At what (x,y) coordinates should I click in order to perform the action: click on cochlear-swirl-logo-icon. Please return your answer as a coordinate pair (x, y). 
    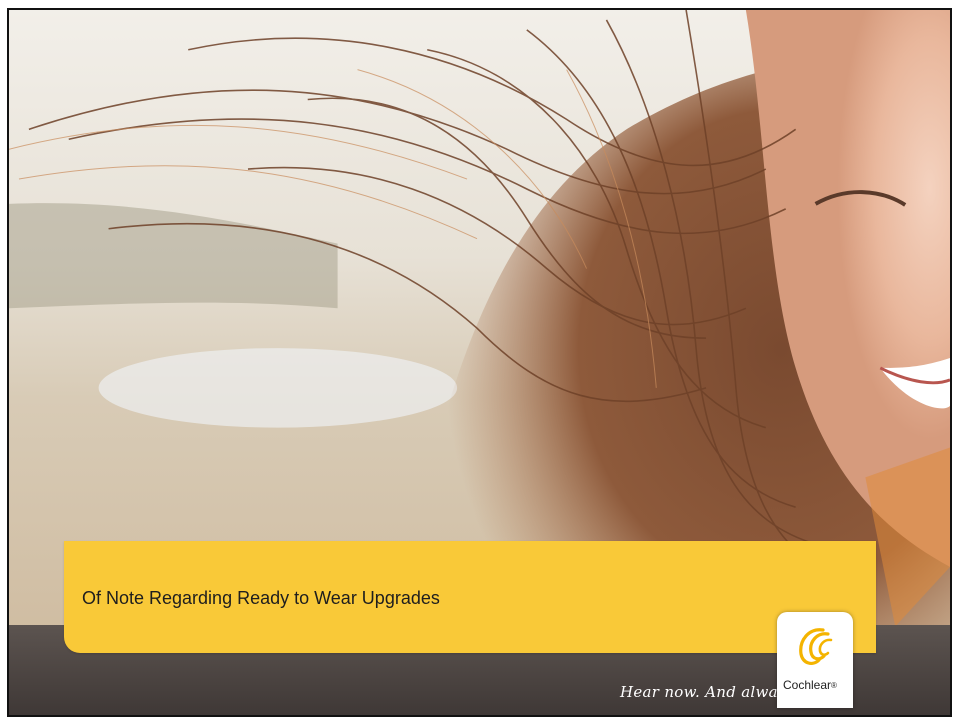
    Looking at the image, I should click on (816, 646).